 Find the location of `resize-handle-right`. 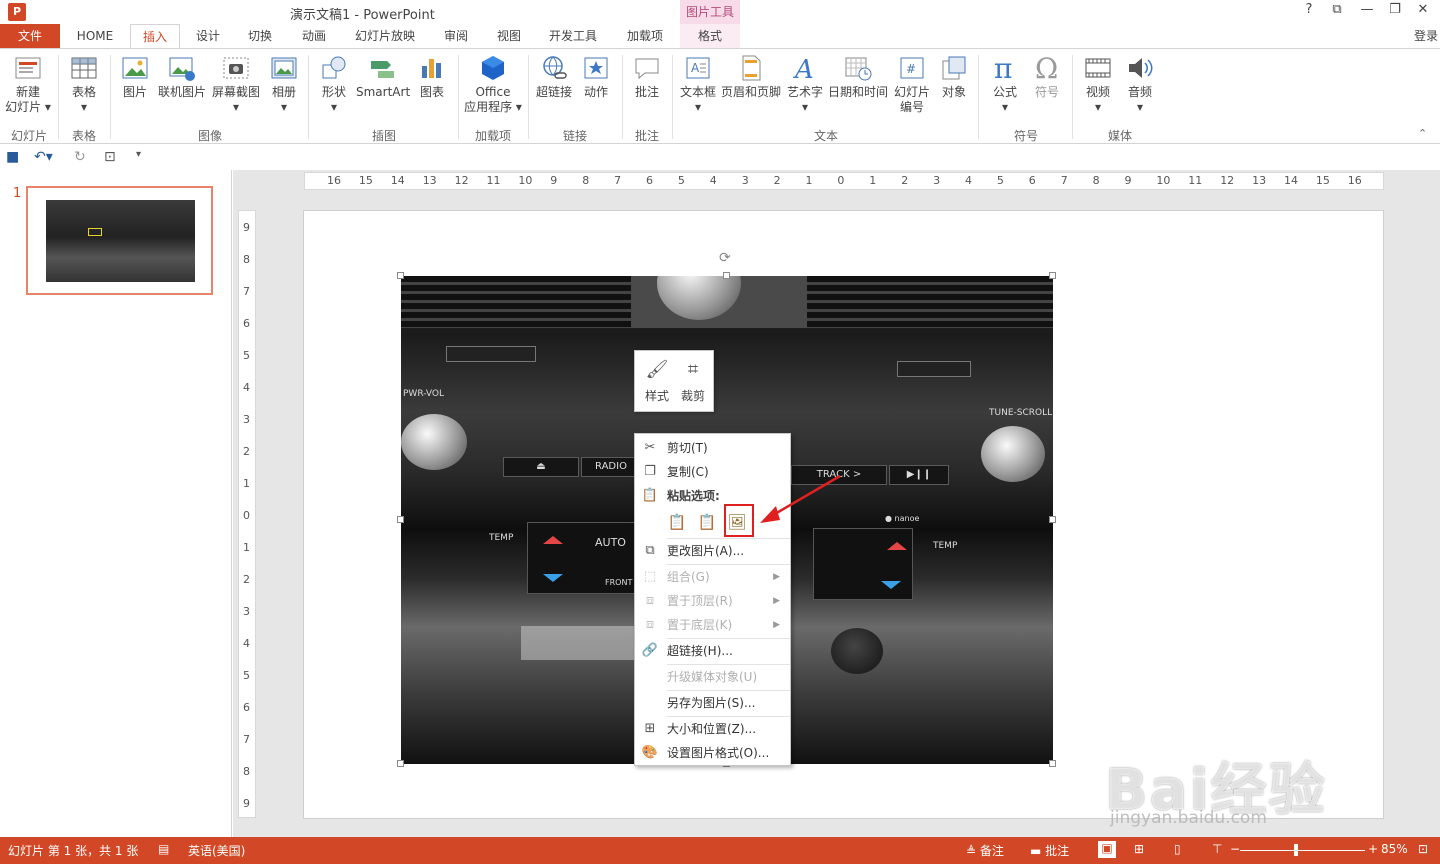

resize-handle-right is located at coordinates (1052, 519).